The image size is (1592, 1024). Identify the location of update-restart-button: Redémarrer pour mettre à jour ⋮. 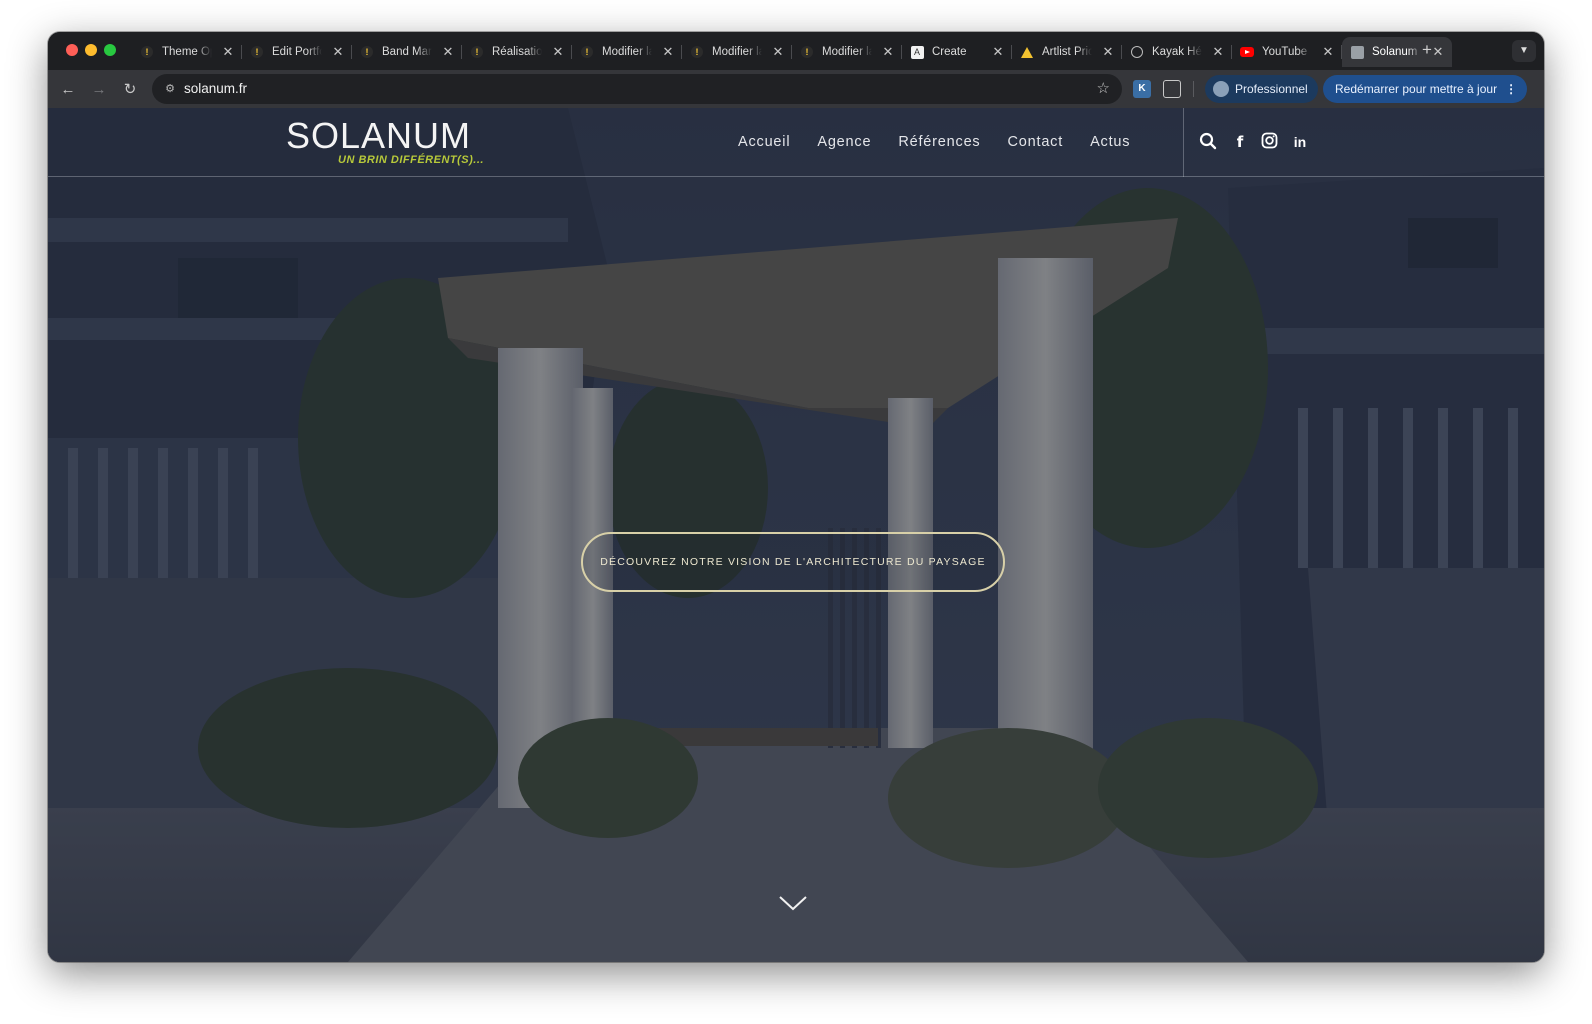
(1425, 89).